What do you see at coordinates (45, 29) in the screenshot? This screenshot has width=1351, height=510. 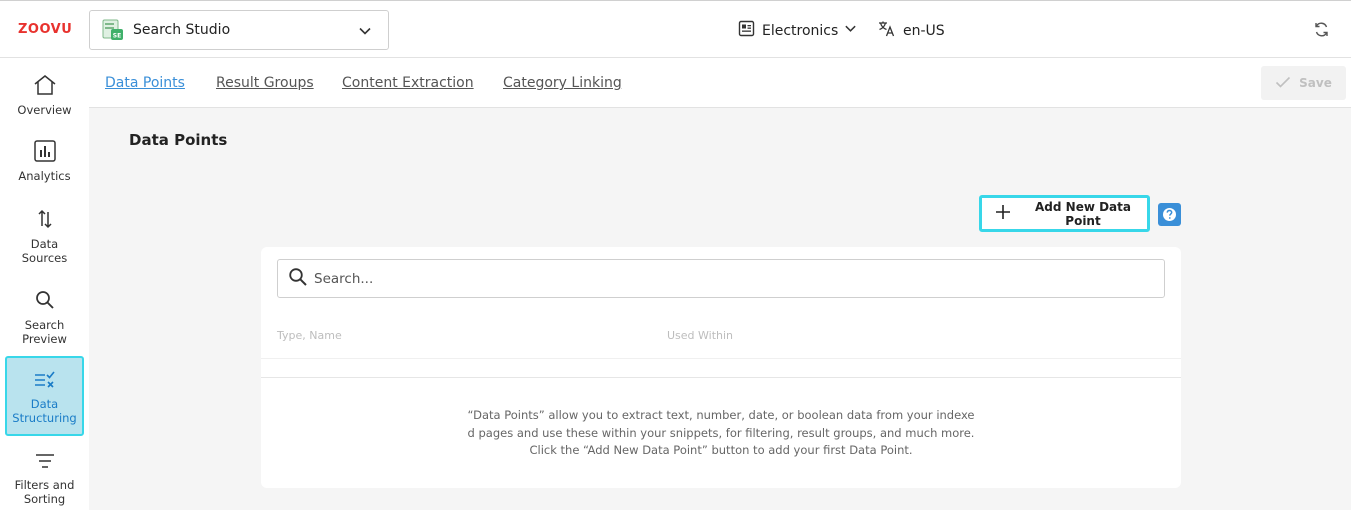 I see `zoovu-logo: ZOOVU` at bounding box center [45, 29].